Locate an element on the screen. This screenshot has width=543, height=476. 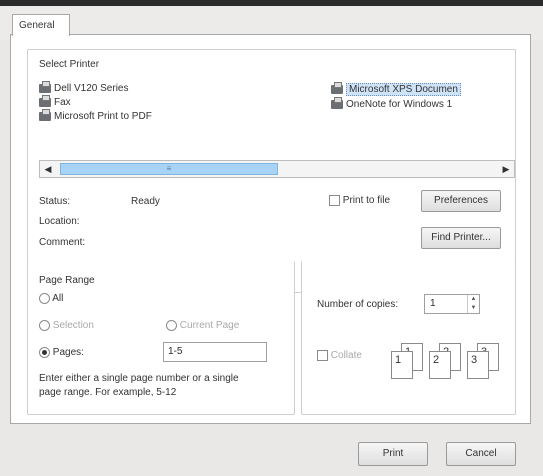
dialog-footer: Print Cancel is located at coordinates (271, 452).